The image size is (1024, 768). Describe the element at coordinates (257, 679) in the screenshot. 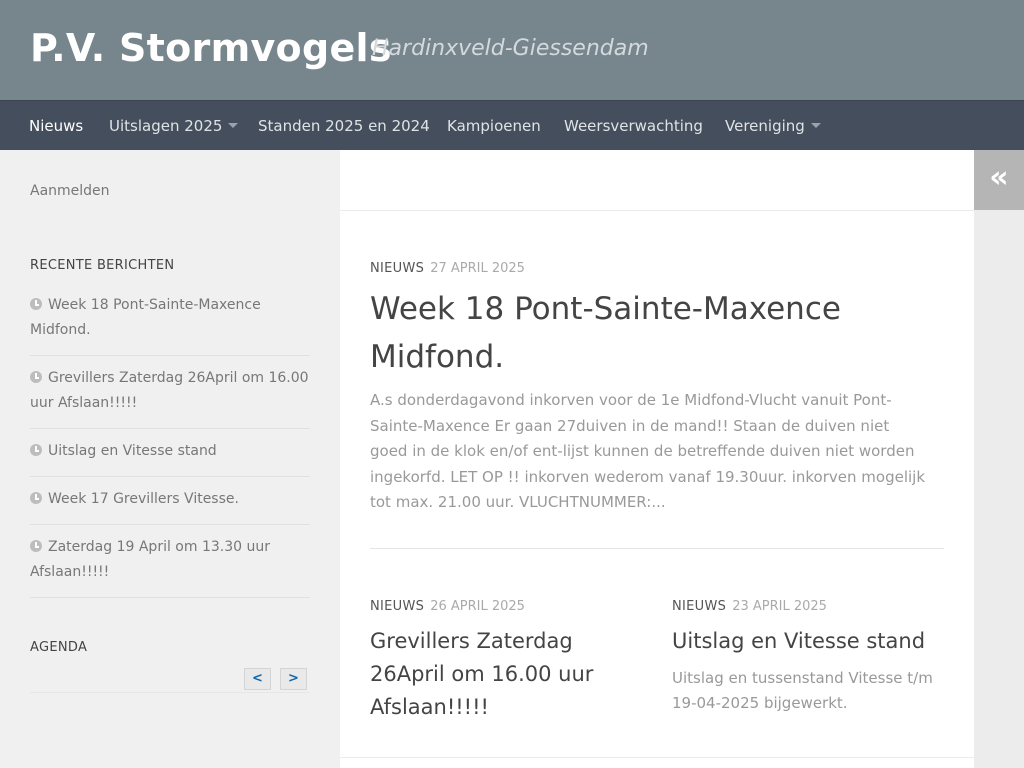

I see `agenda-prev-button: <` at that location.